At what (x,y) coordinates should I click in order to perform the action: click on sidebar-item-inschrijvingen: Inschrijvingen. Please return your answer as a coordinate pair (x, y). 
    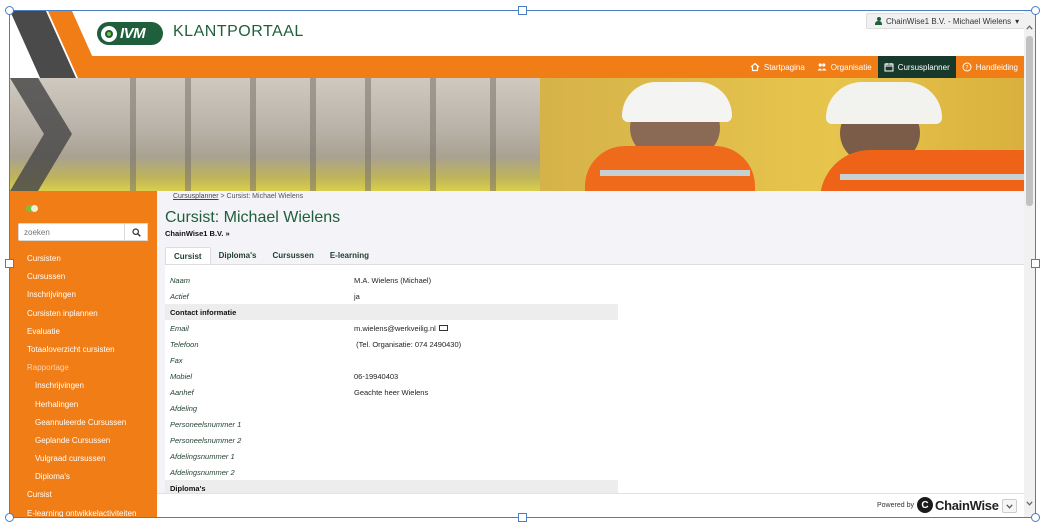
    Looking at the image, I should click on (83, 295).